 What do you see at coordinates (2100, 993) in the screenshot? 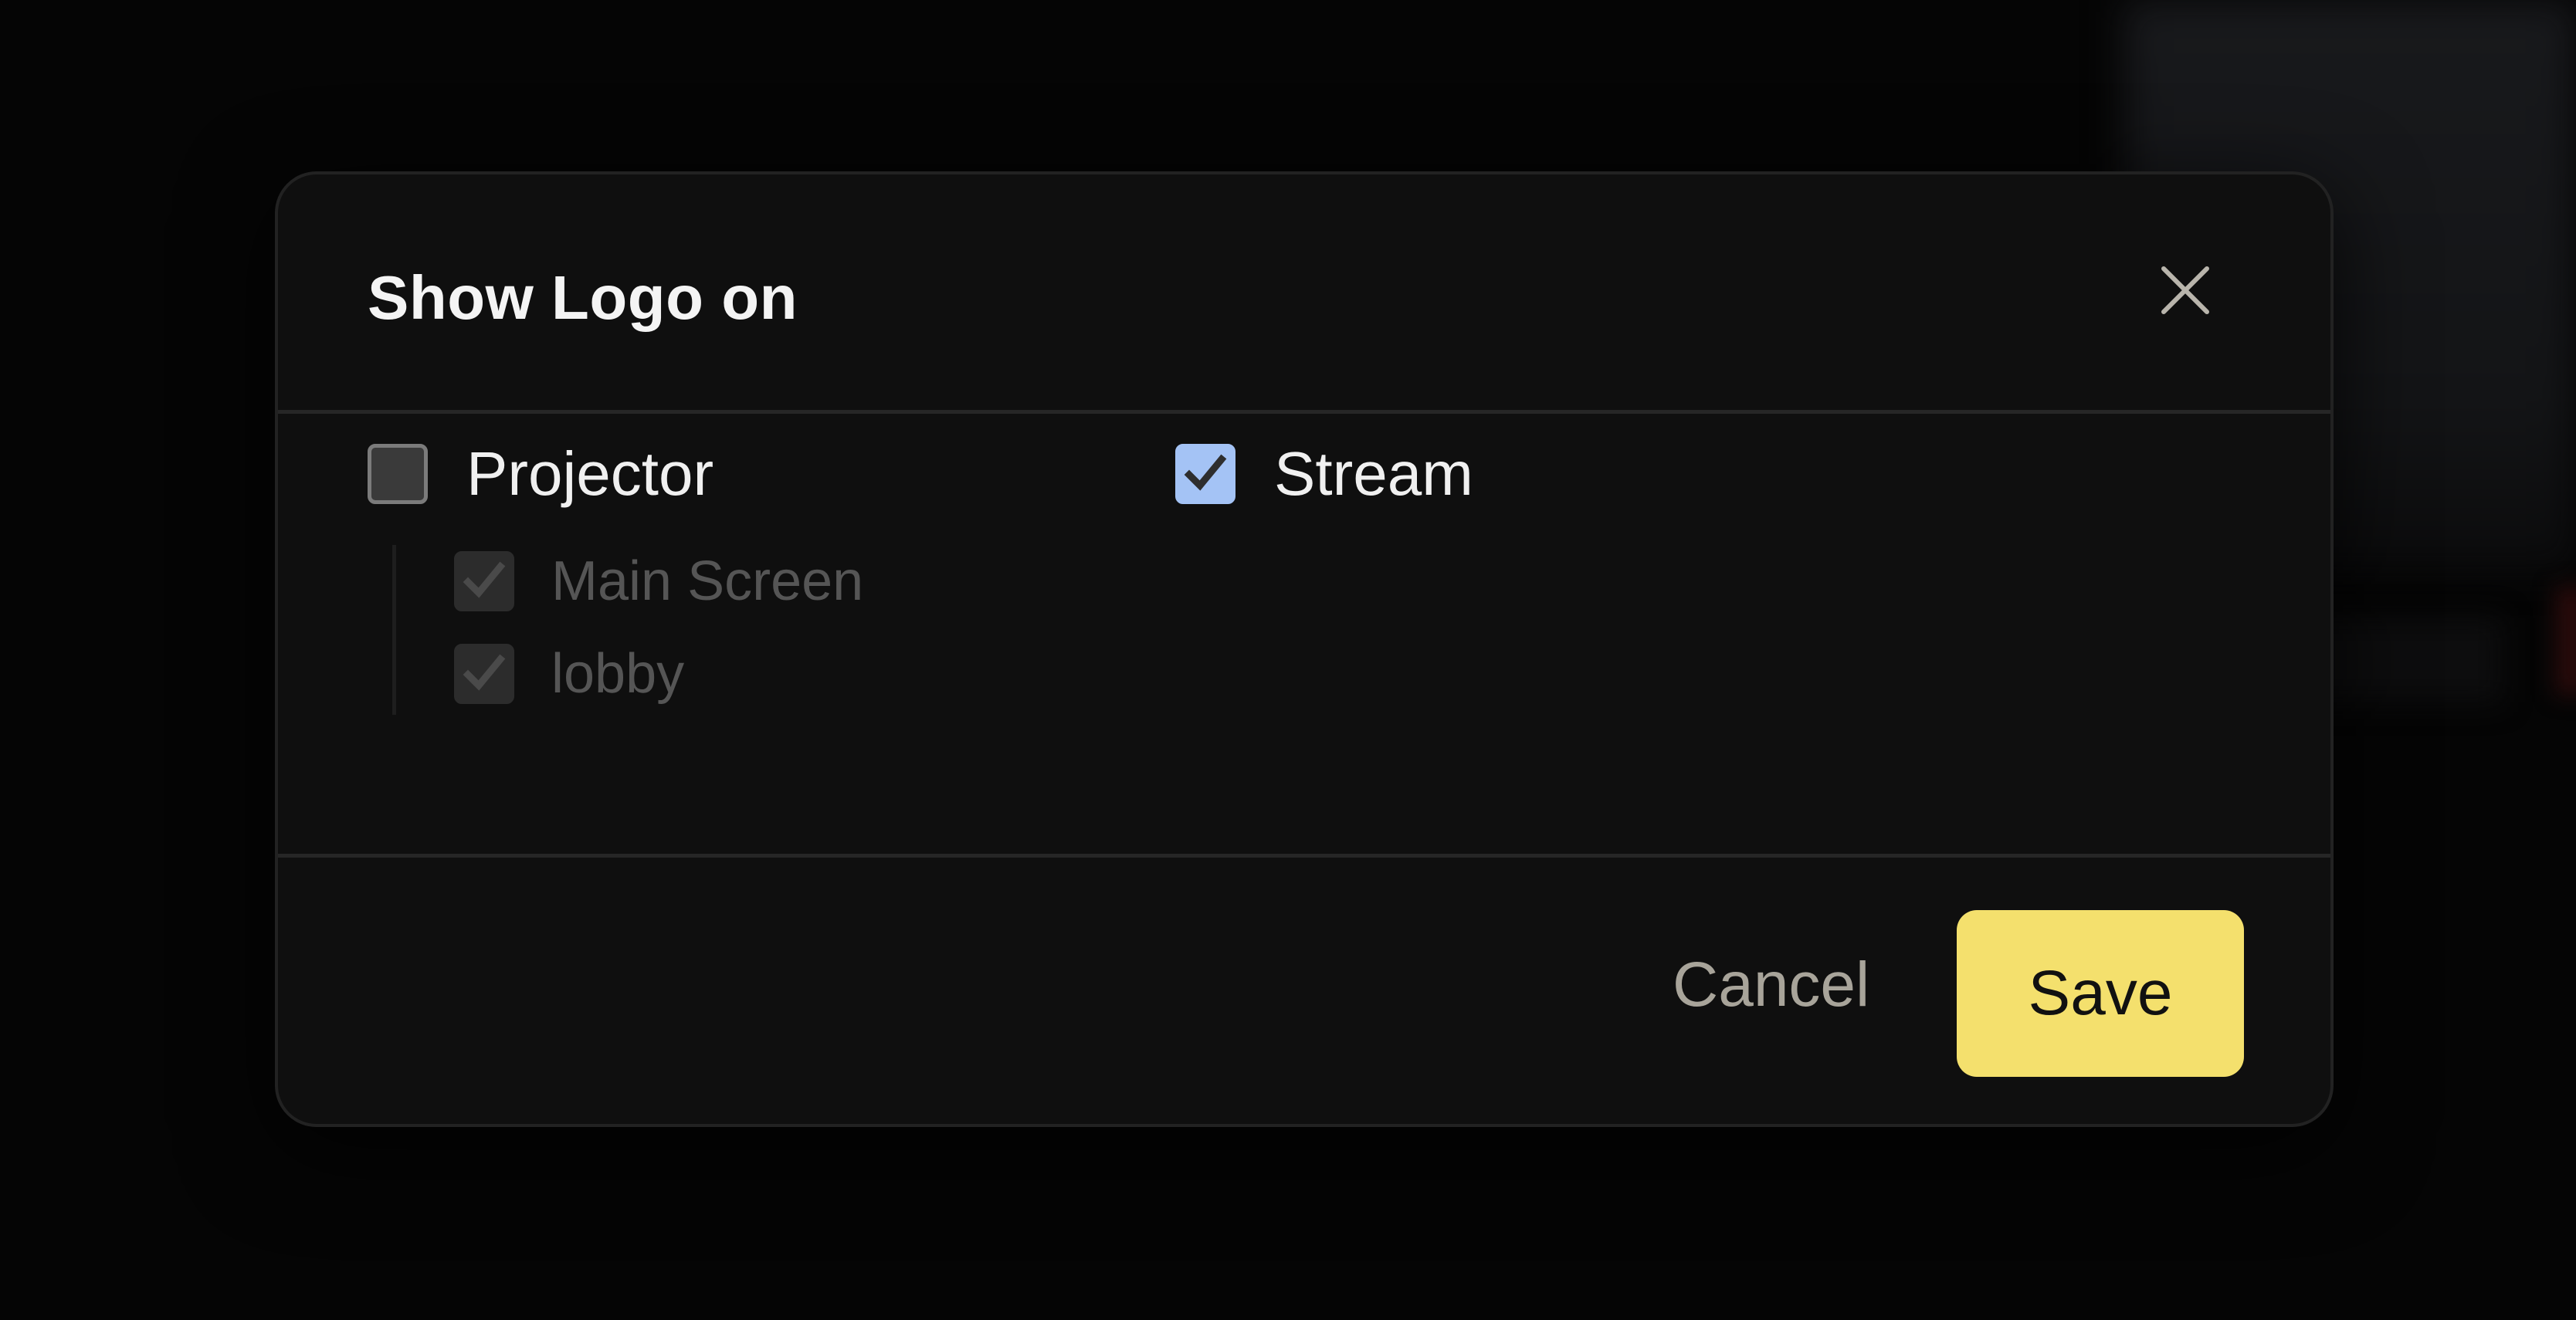
I see `save-button: Save` at bounding box center [2100, 993].